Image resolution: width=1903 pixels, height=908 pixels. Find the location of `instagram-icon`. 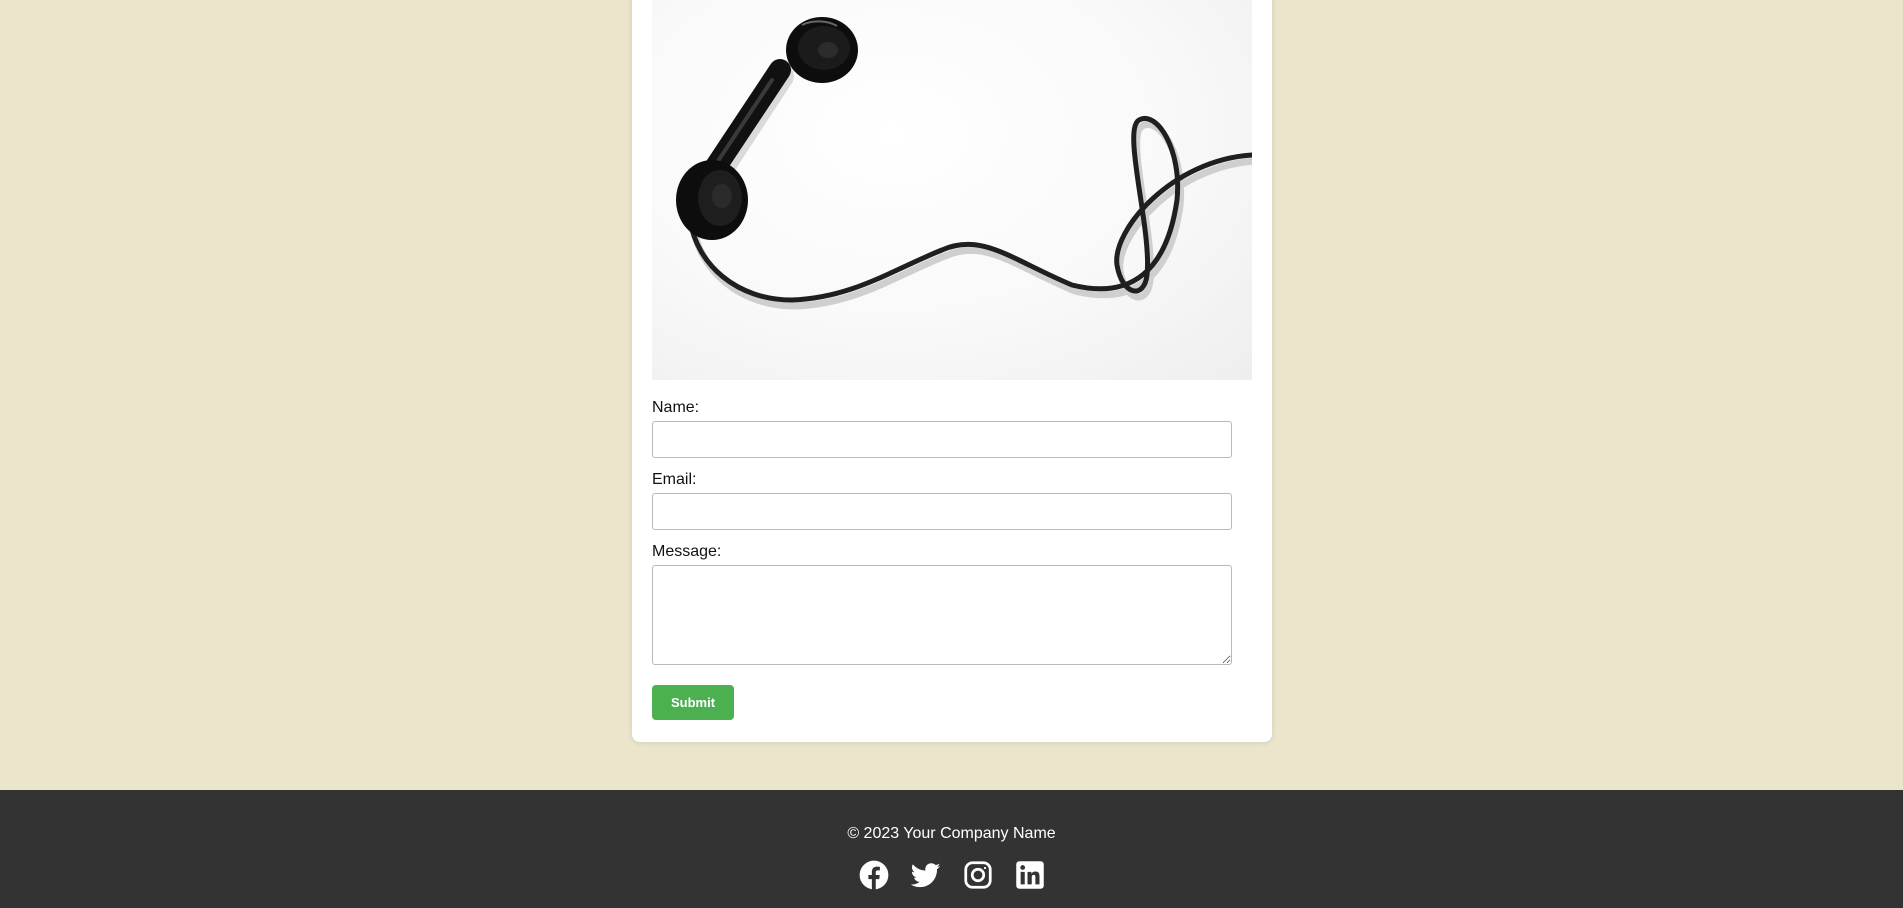

instagram-icon is located at coordinates (978, 875).